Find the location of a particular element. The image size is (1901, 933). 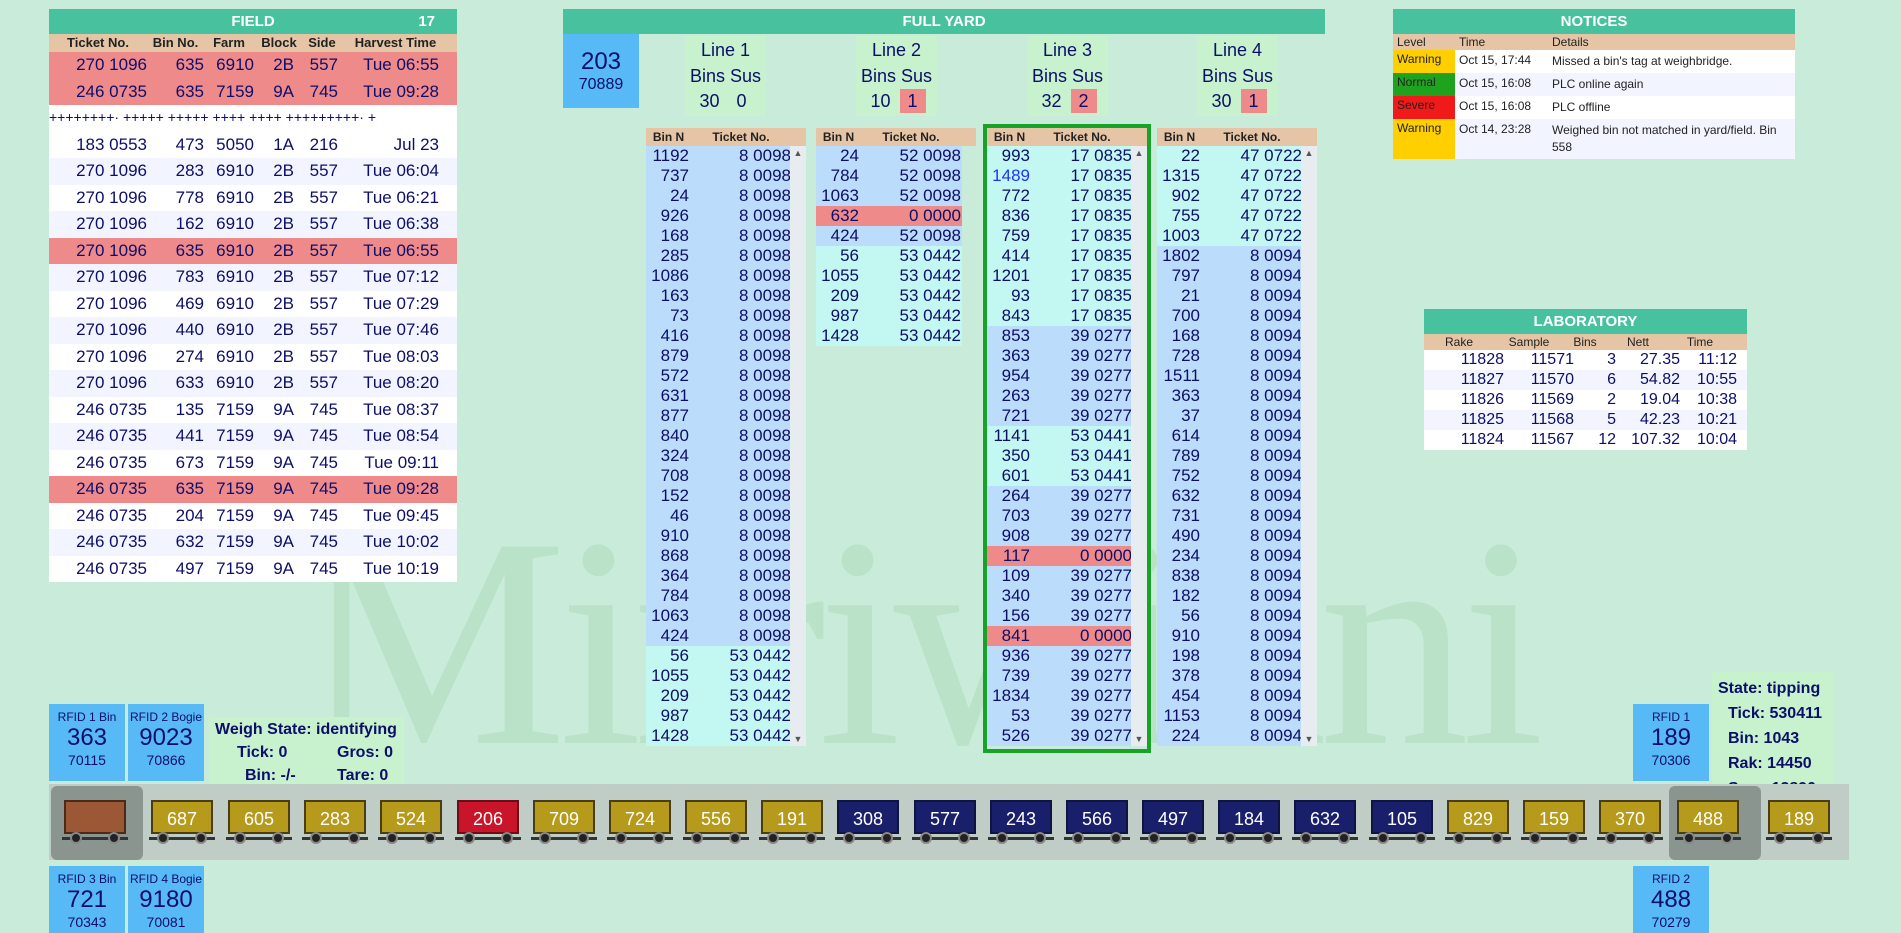

wagon: 524 is located at coordinates (411, 822).